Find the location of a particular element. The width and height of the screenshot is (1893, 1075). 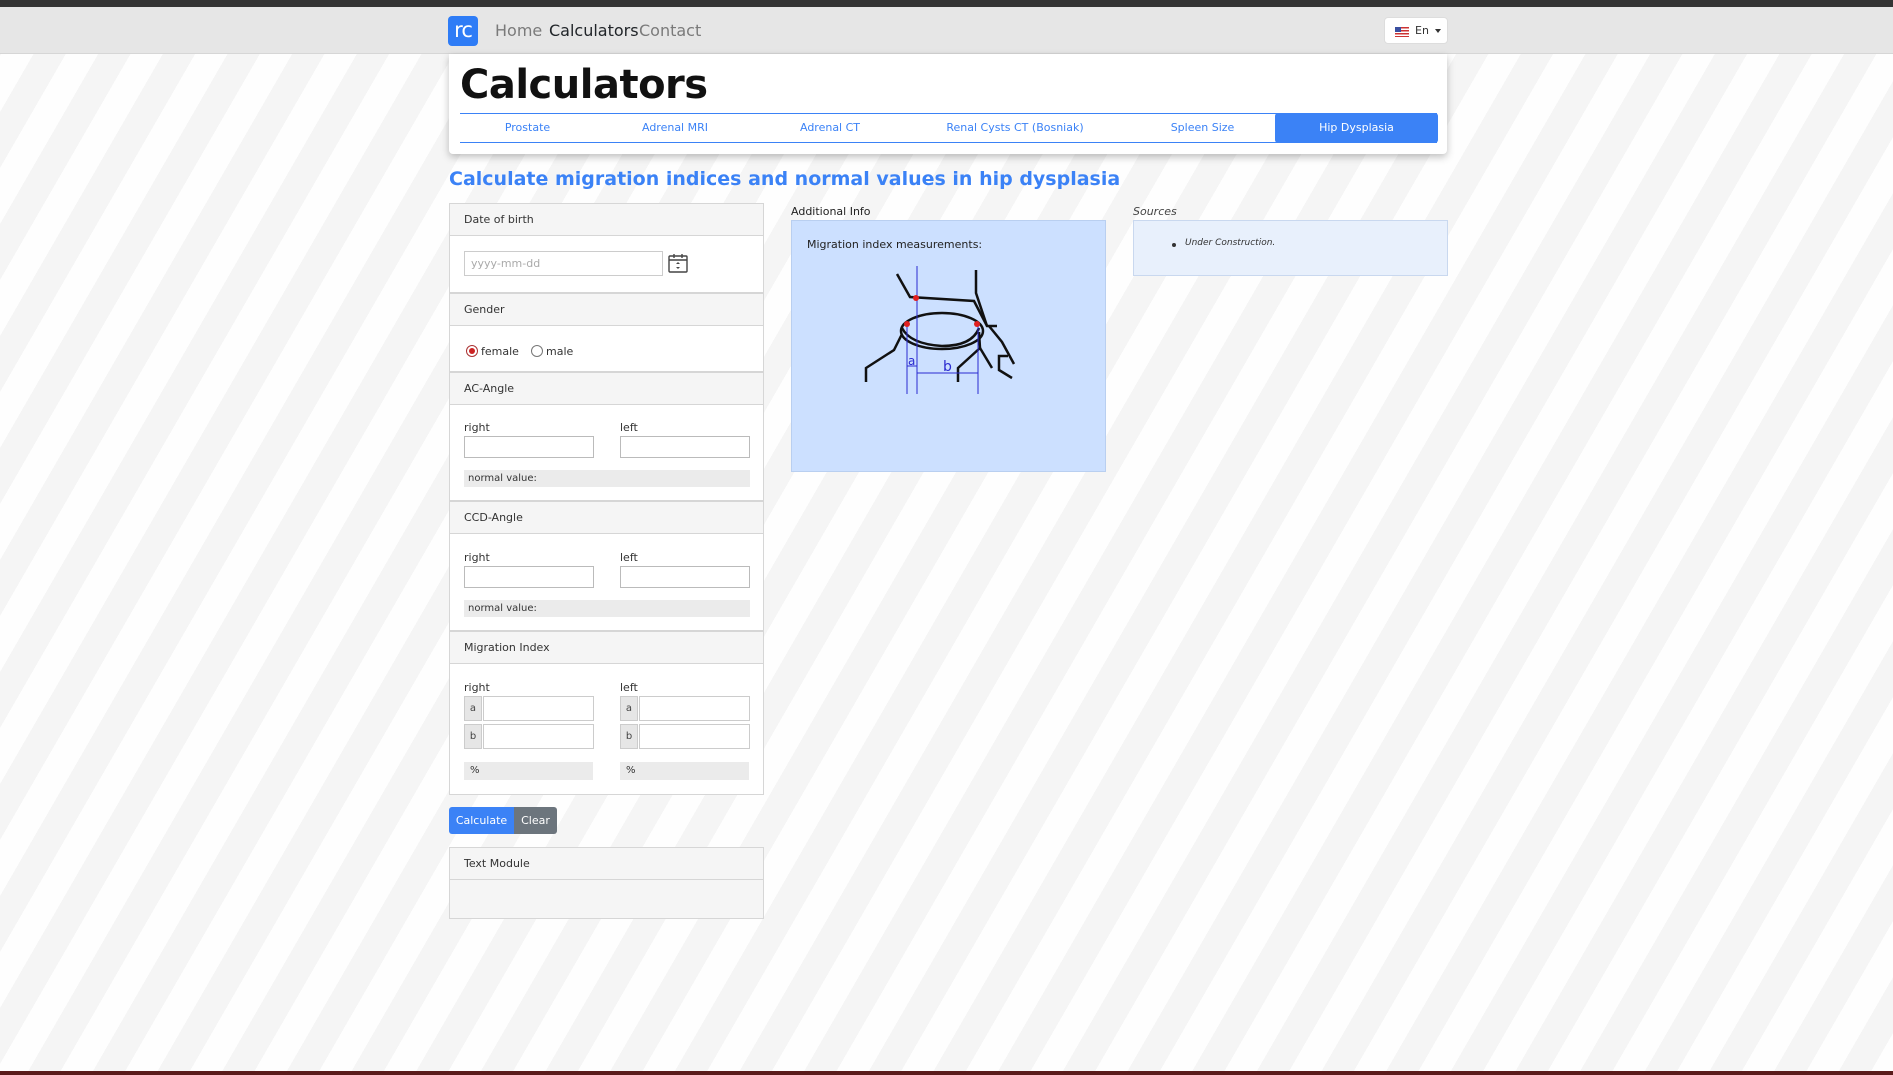

radio-female-label: female is located at coordinates (500, 351).